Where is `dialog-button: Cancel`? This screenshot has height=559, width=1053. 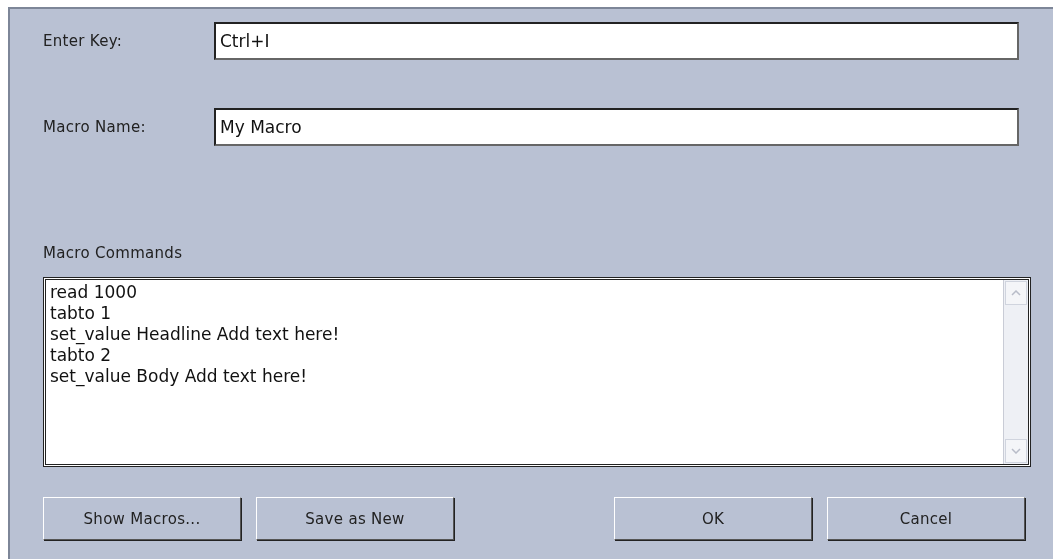 dialog-button: Cancel is located at coordinates (926, 518).